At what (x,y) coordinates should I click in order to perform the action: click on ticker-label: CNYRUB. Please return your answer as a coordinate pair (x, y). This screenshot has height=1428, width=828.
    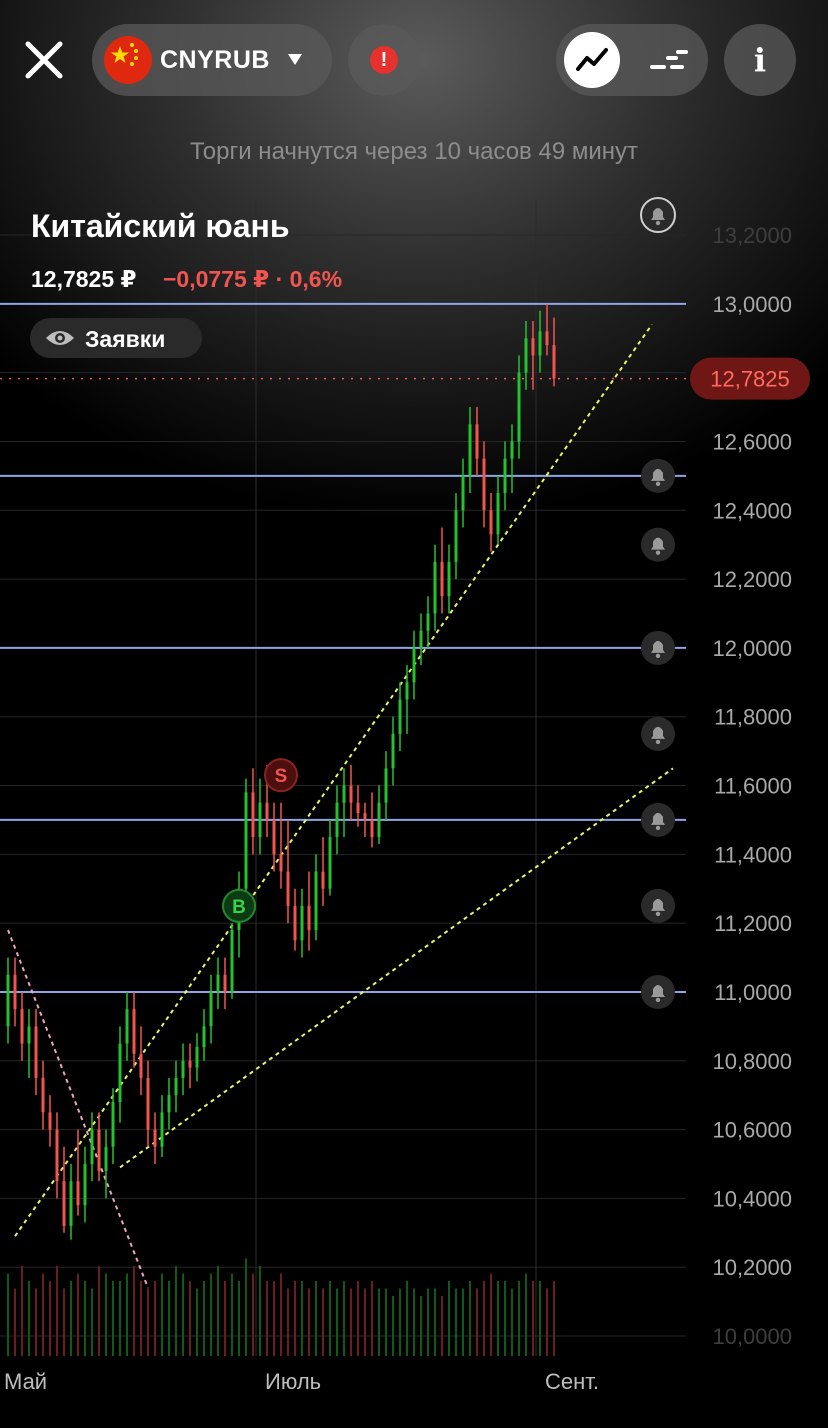
    Looking at the image, I should click on (215, 60).